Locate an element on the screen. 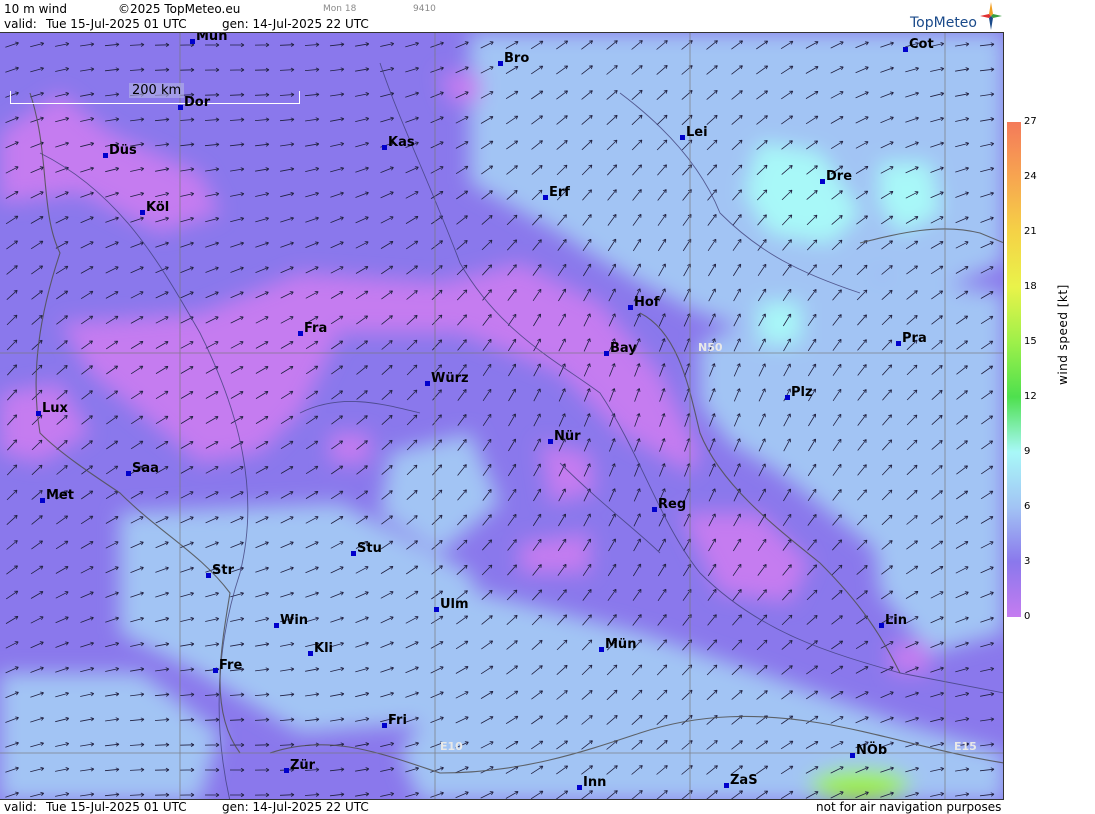 Image resolution: width=1095 pixels, height=814 pixels. city-label: Stu is located at coordinates (366, 548).